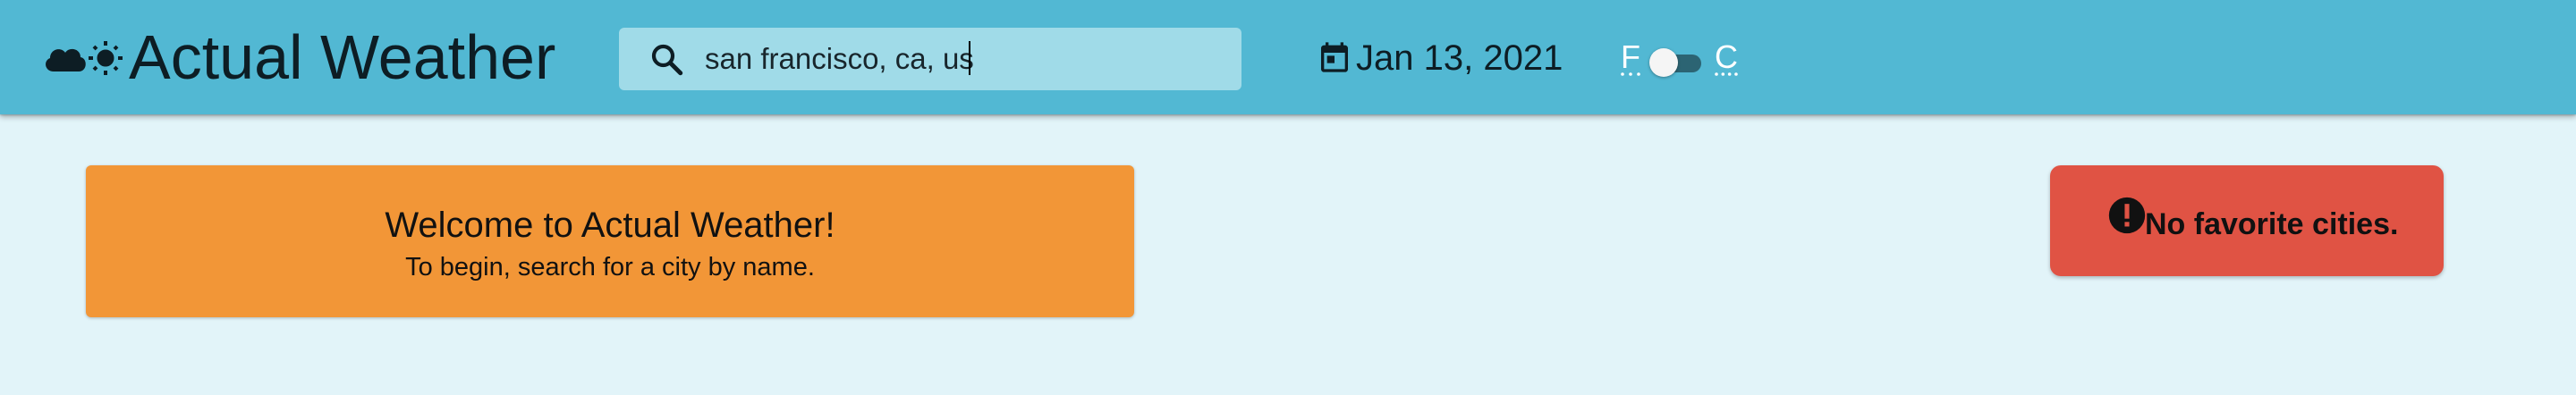  Describe the element at coordinates (1663, 63) in the screenshot. I see `toggle-thumb` at that location.